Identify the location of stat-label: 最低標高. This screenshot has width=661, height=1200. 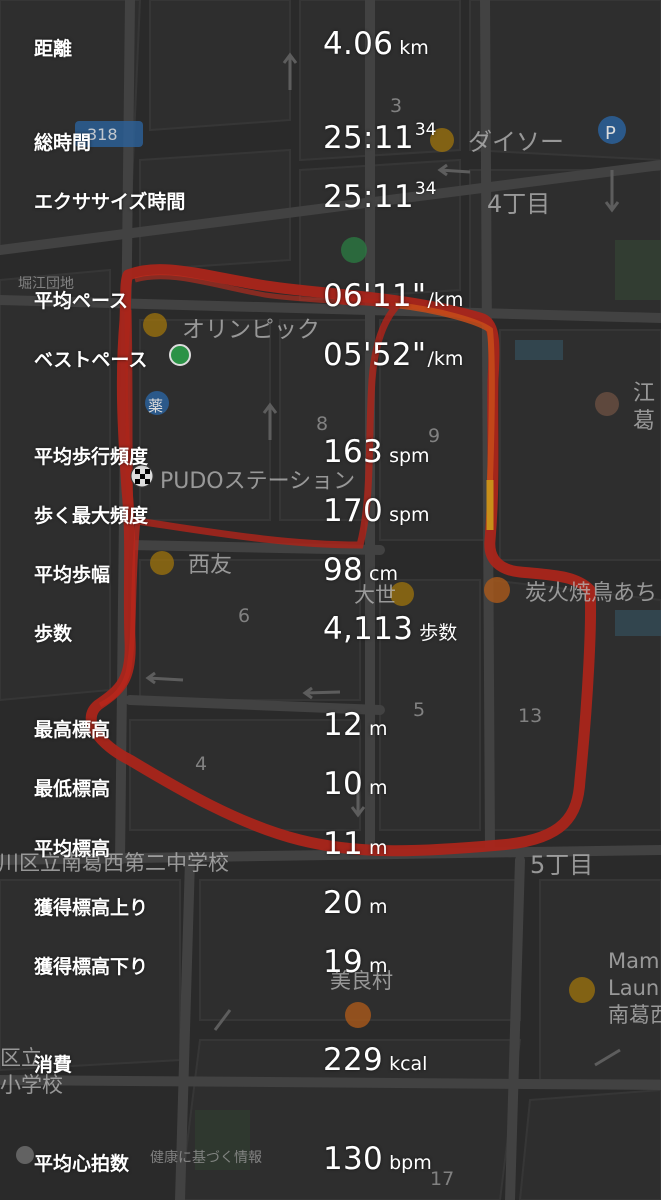
(72, 789).